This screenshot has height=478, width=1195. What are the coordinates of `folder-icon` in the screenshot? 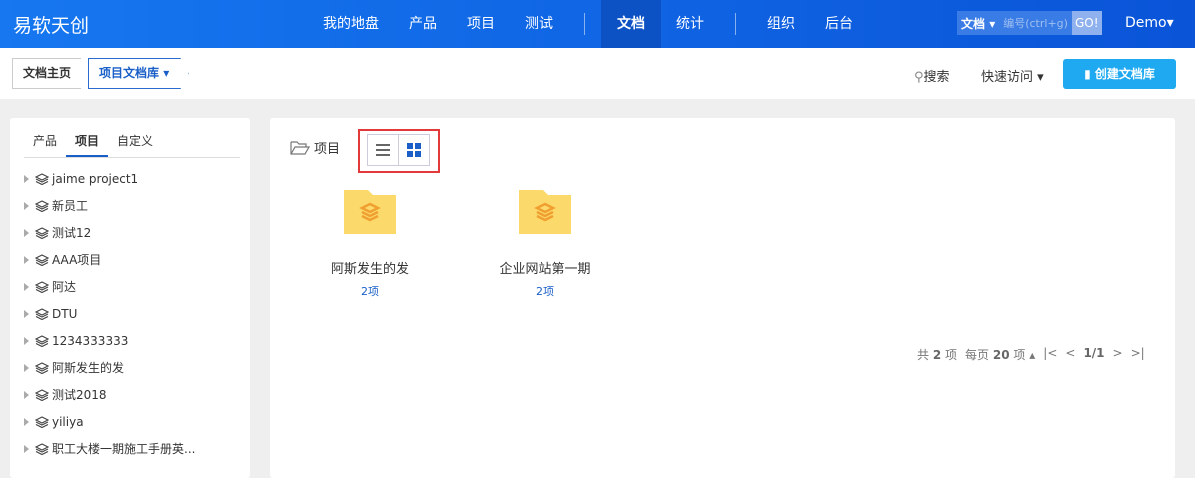 It's located at (545, 212).